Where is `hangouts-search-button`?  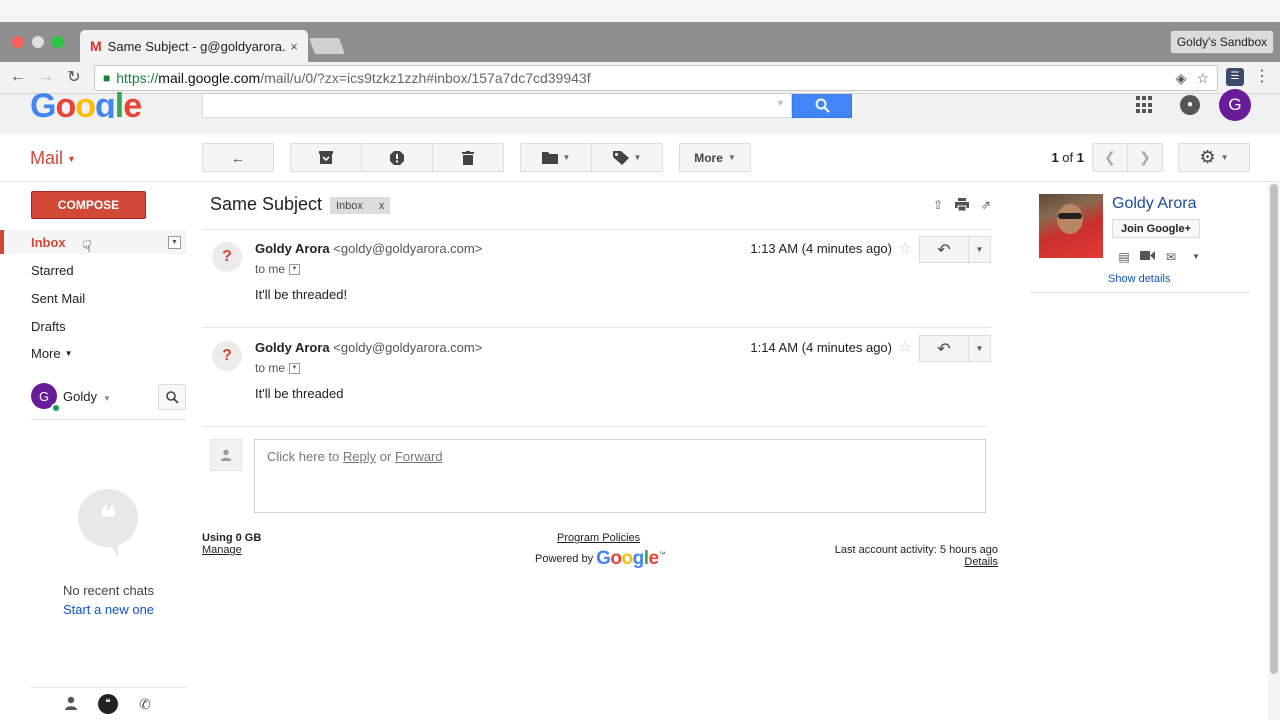 hangouts-search-button is located at coordinates (172, 397).